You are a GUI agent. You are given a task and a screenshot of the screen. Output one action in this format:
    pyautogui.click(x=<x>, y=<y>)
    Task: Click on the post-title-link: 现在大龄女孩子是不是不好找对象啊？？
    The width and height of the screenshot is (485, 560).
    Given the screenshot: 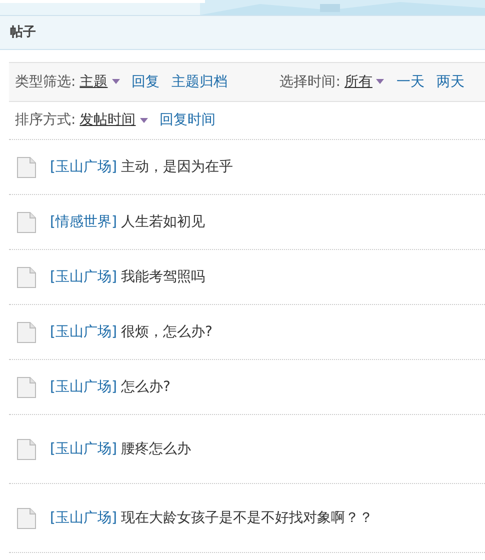 What is the action you would take?
    pyautogui.click(x=246, y=518)
    